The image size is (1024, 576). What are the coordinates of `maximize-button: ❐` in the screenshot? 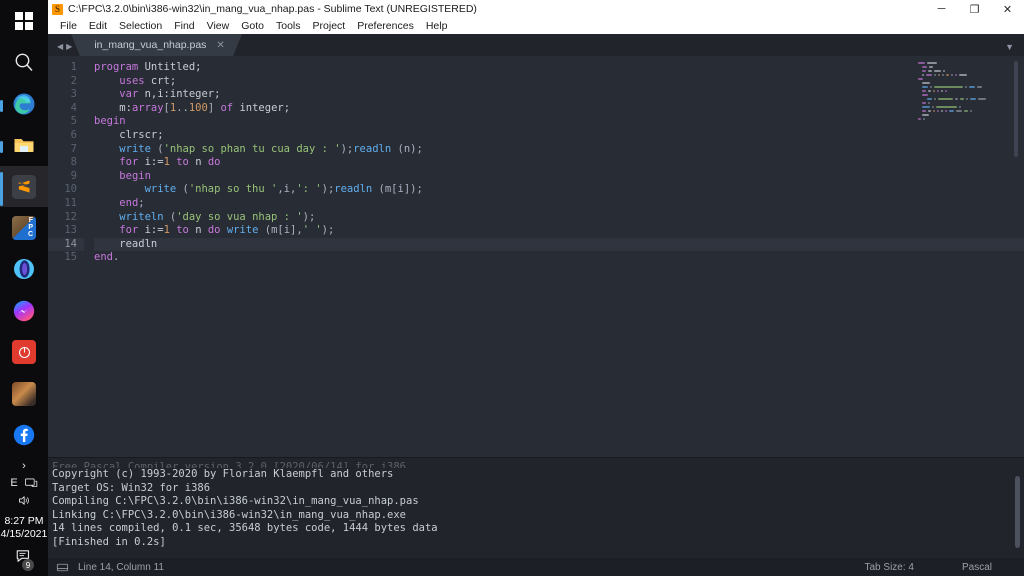 It's located at (974, 9).